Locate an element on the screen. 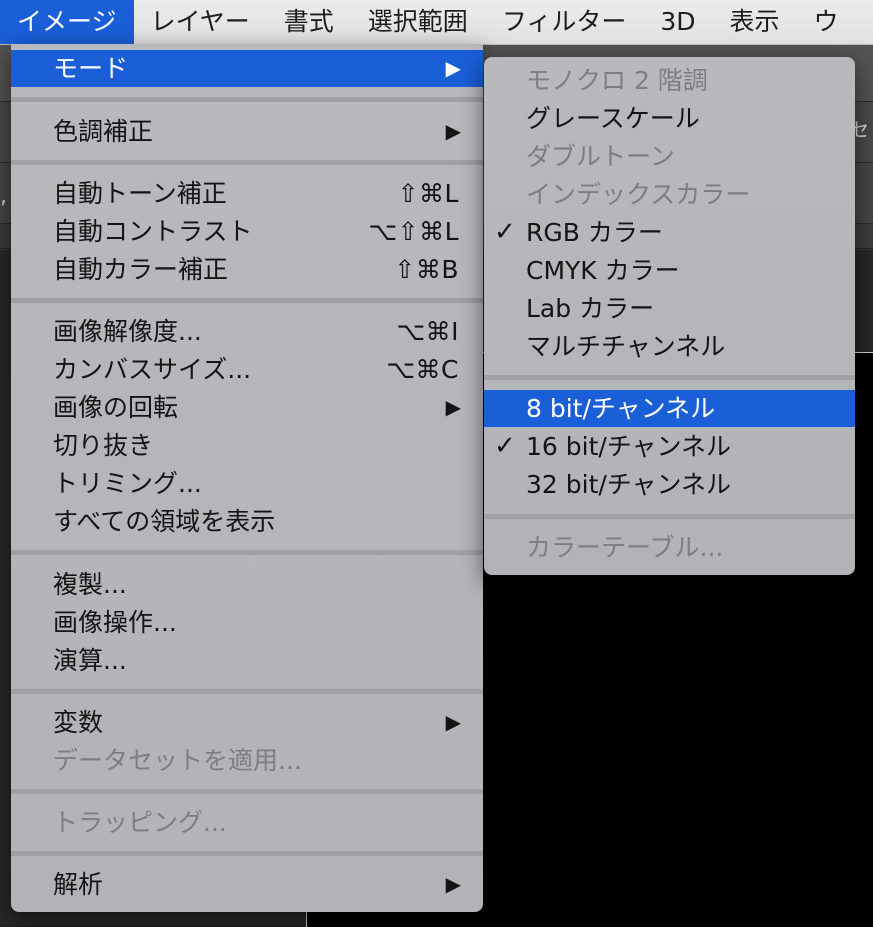  menu-item-label: 8 bit/チャンネル is located at coordinates (621, 408).